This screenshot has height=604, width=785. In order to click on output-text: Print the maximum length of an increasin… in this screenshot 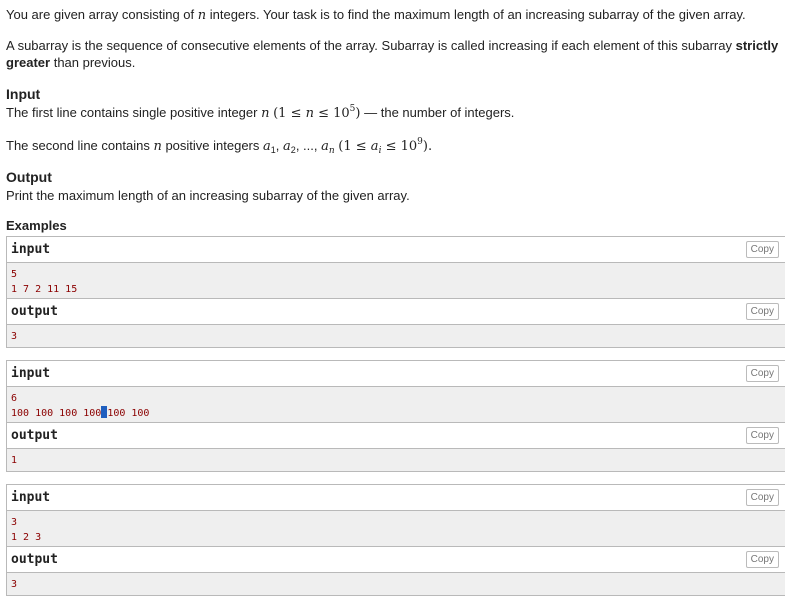, I will do `click(208, 195)`.